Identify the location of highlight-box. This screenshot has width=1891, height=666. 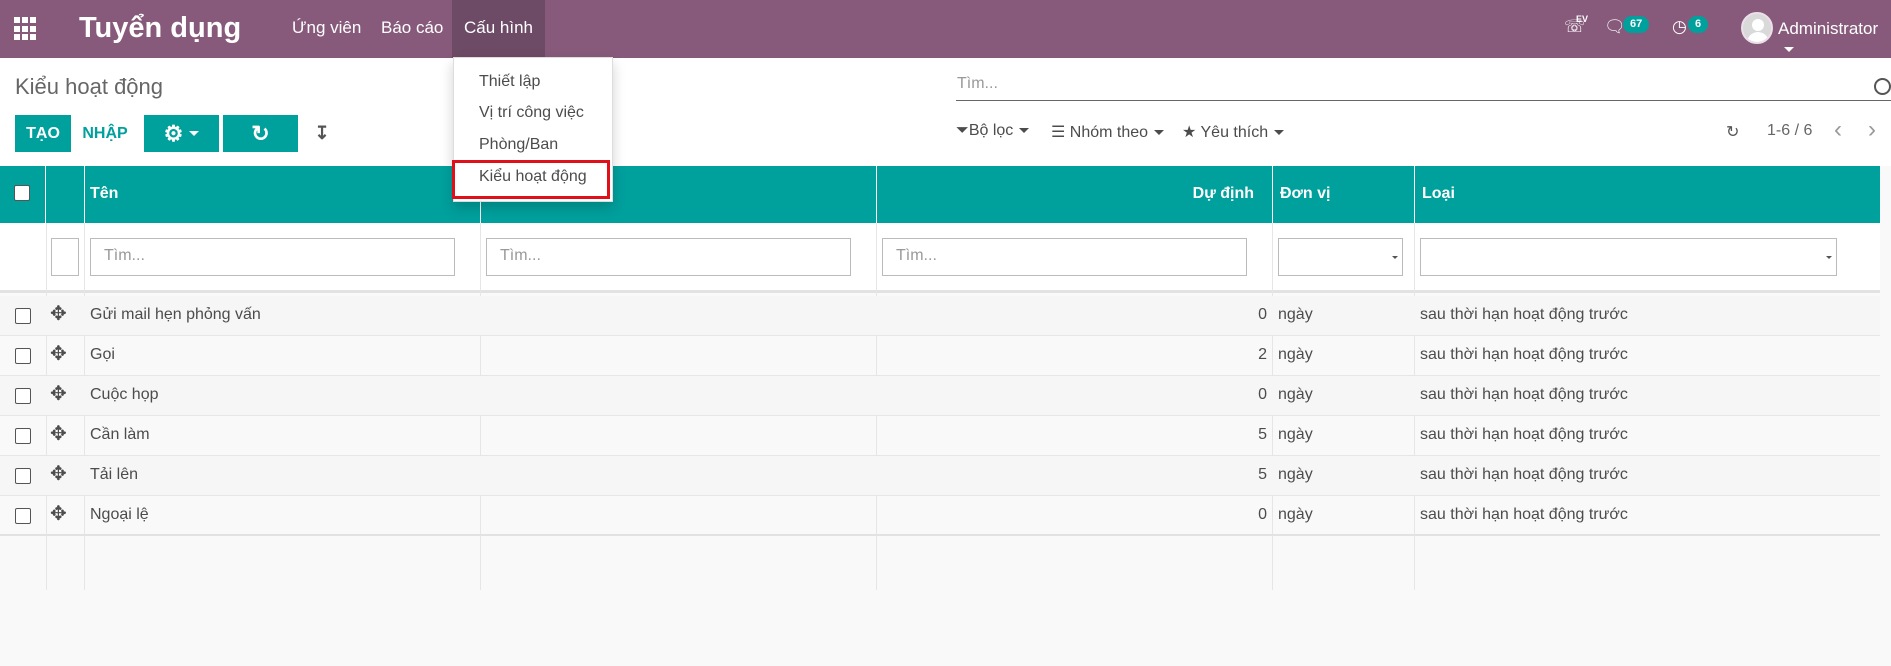
(531, 179).